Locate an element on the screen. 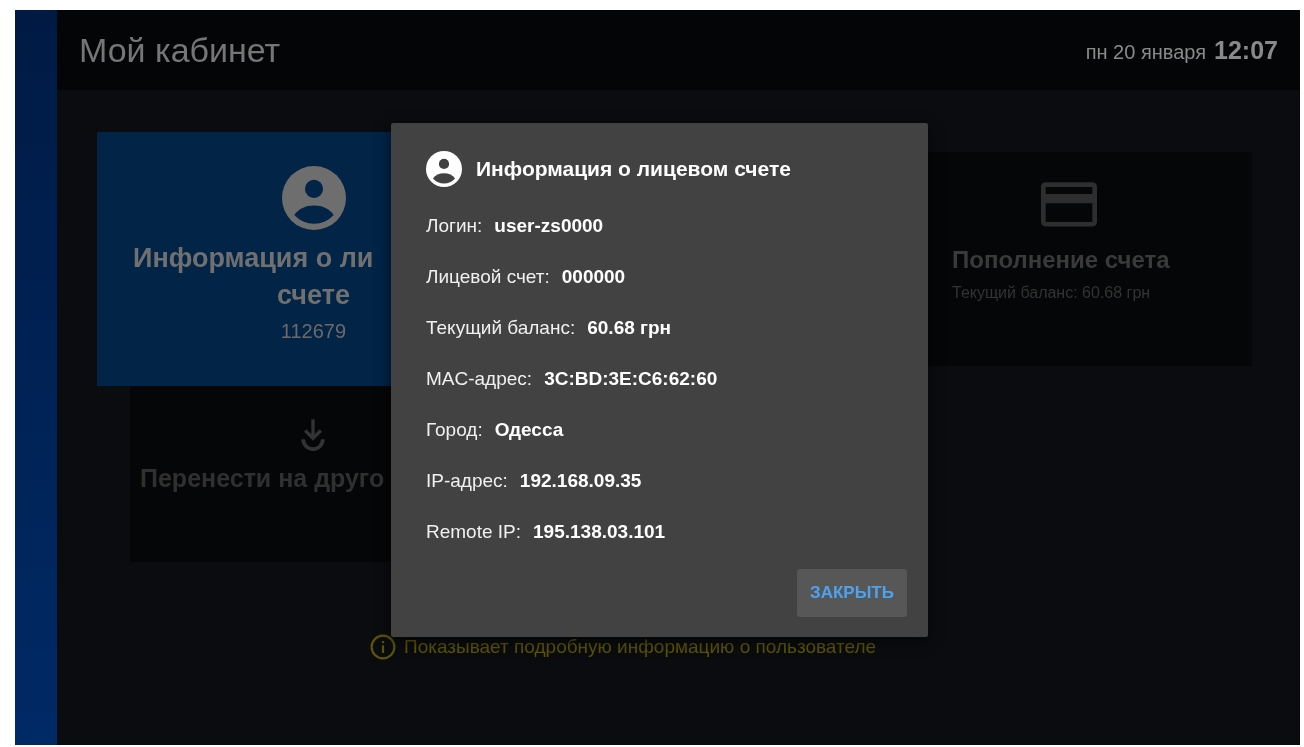 This screenshot has height=747, width=1304. field-value: 3C:BD:3E:C6:62:60 is located at coordinates (631, 379).